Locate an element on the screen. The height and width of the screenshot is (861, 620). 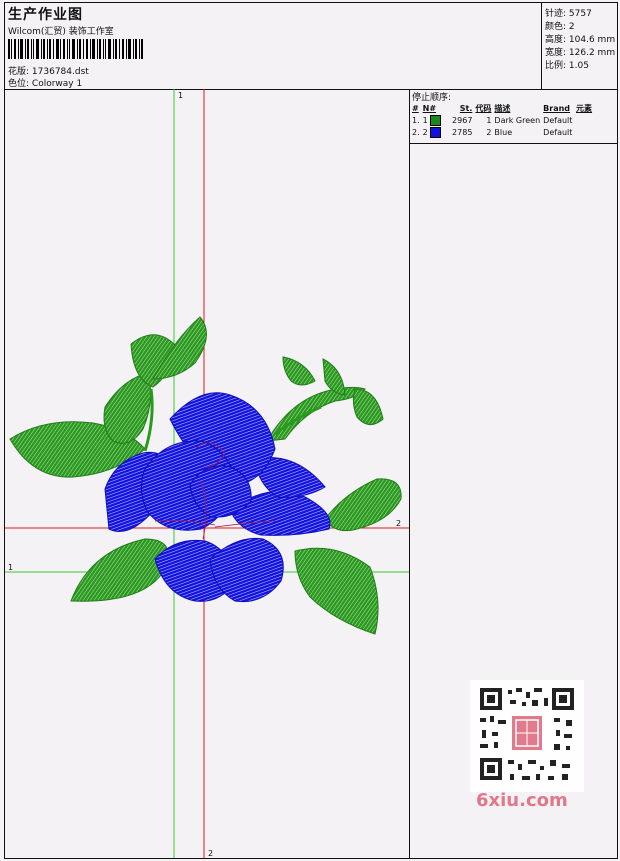
stat-colors: 颜色: 2 is located at coordinates (560, 27).